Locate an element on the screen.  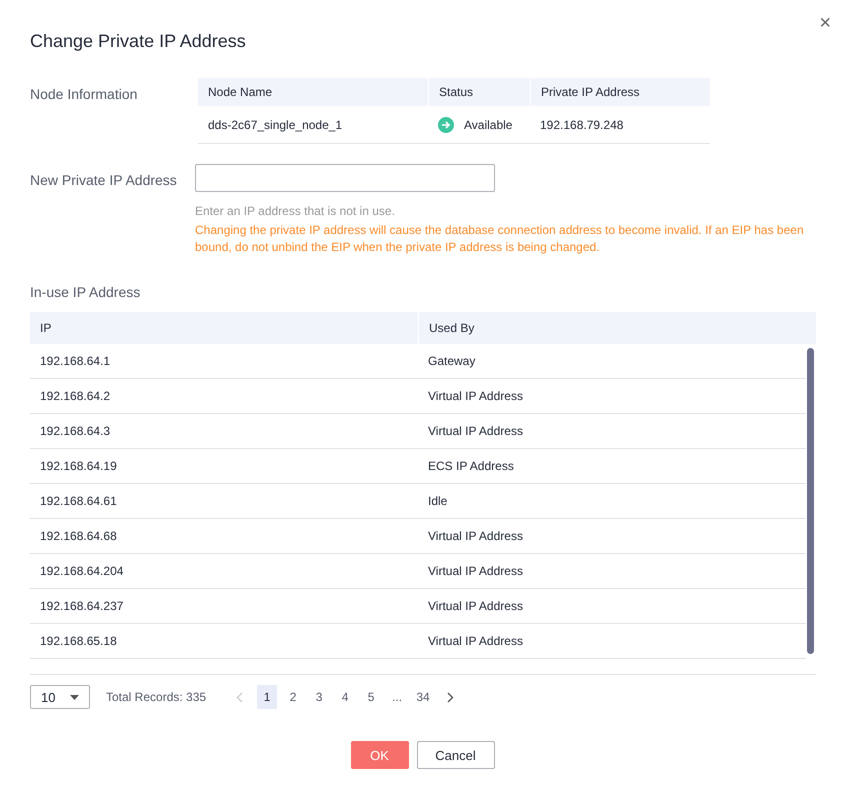
status-text: Available is located at coordinates (488, 125).